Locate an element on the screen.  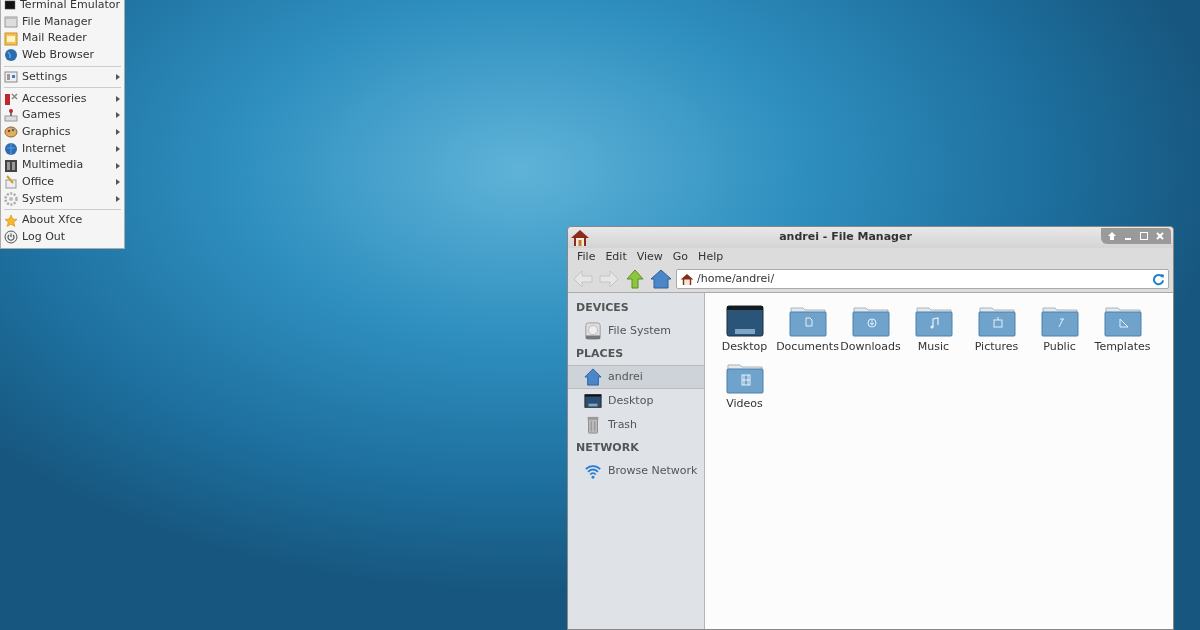
menu-item: Graphics is located at coordinates (62, 132).